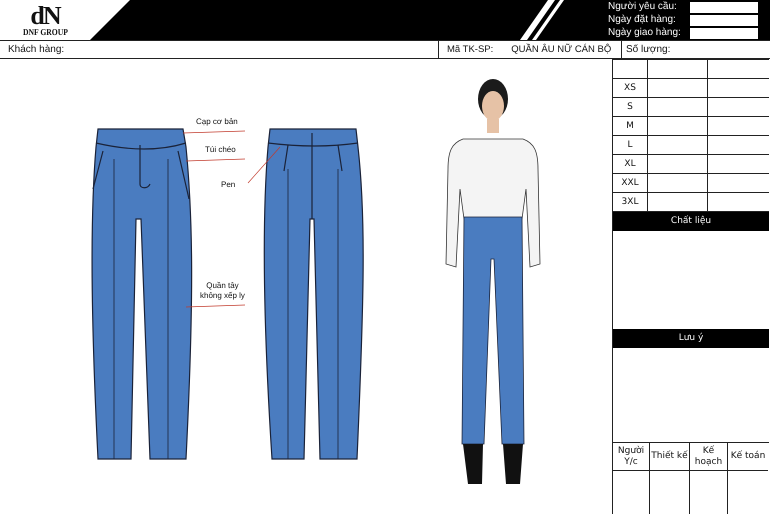 The width and height of the screenshot is (770, 514). I want to click on size-label: XXL, so click(630, 183).